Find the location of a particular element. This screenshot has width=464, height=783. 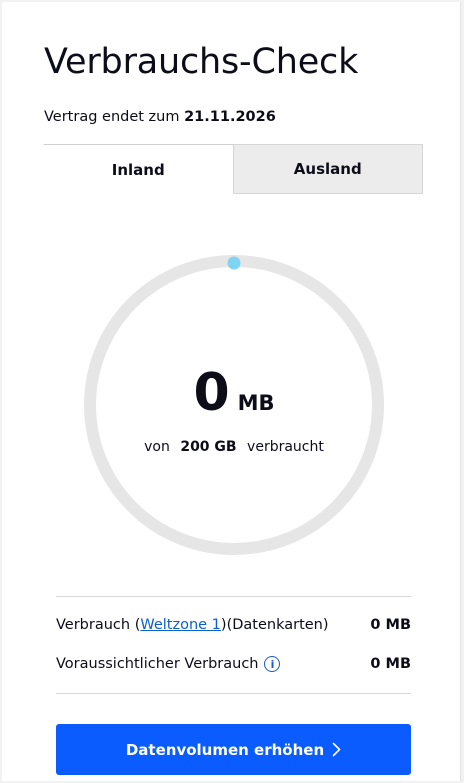

contract-end-info: Vertrag endet zum 21.11.2026 is located at coordinates (160, 117).